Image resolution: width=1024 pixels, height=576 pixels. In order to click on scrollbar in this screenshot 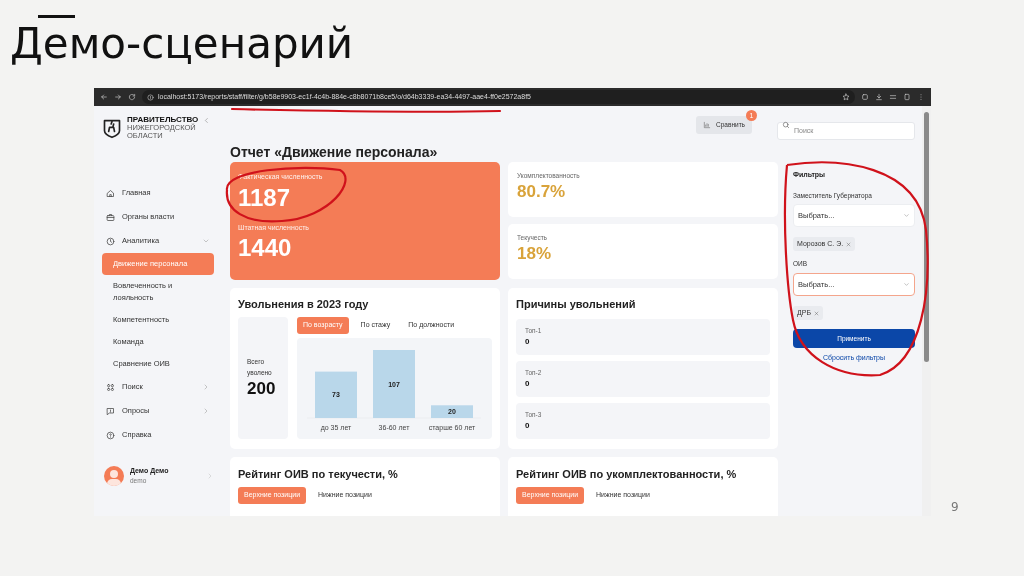, I will do `click(926, 311)`.